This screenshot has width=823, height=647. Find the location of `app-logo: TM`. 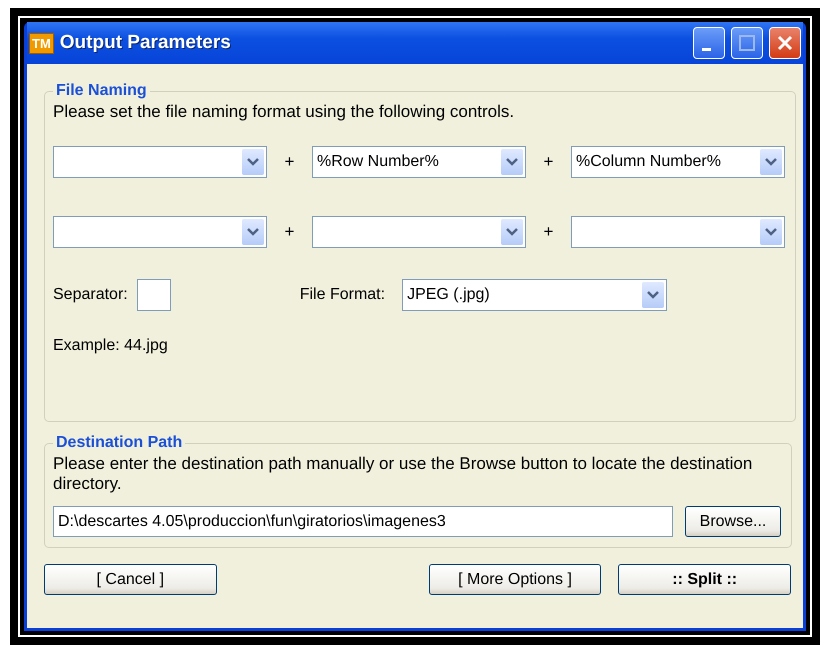

app-logo: TM is located at coordinates (41, 43).